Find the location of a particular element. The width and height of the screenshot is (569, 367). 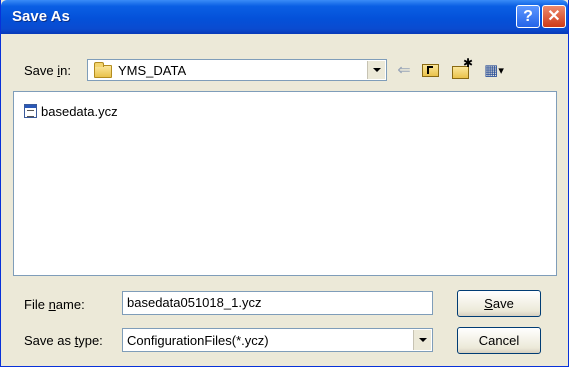

save-button: Save is located at coordinates (499, 303).